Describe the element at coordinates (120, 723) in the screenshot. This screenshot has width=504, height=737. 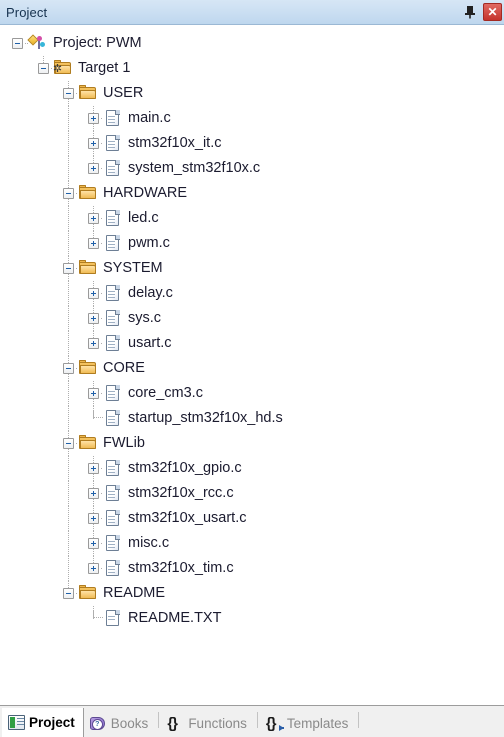
I see `tab-books: Books` at that location.